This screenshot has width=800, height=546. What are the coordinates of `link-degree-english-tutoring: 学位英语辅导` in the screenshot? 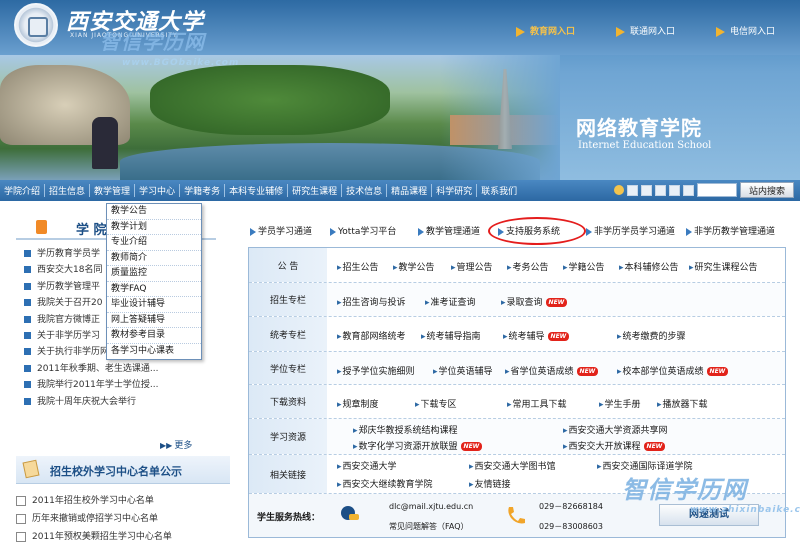 It's located at (463, 370).